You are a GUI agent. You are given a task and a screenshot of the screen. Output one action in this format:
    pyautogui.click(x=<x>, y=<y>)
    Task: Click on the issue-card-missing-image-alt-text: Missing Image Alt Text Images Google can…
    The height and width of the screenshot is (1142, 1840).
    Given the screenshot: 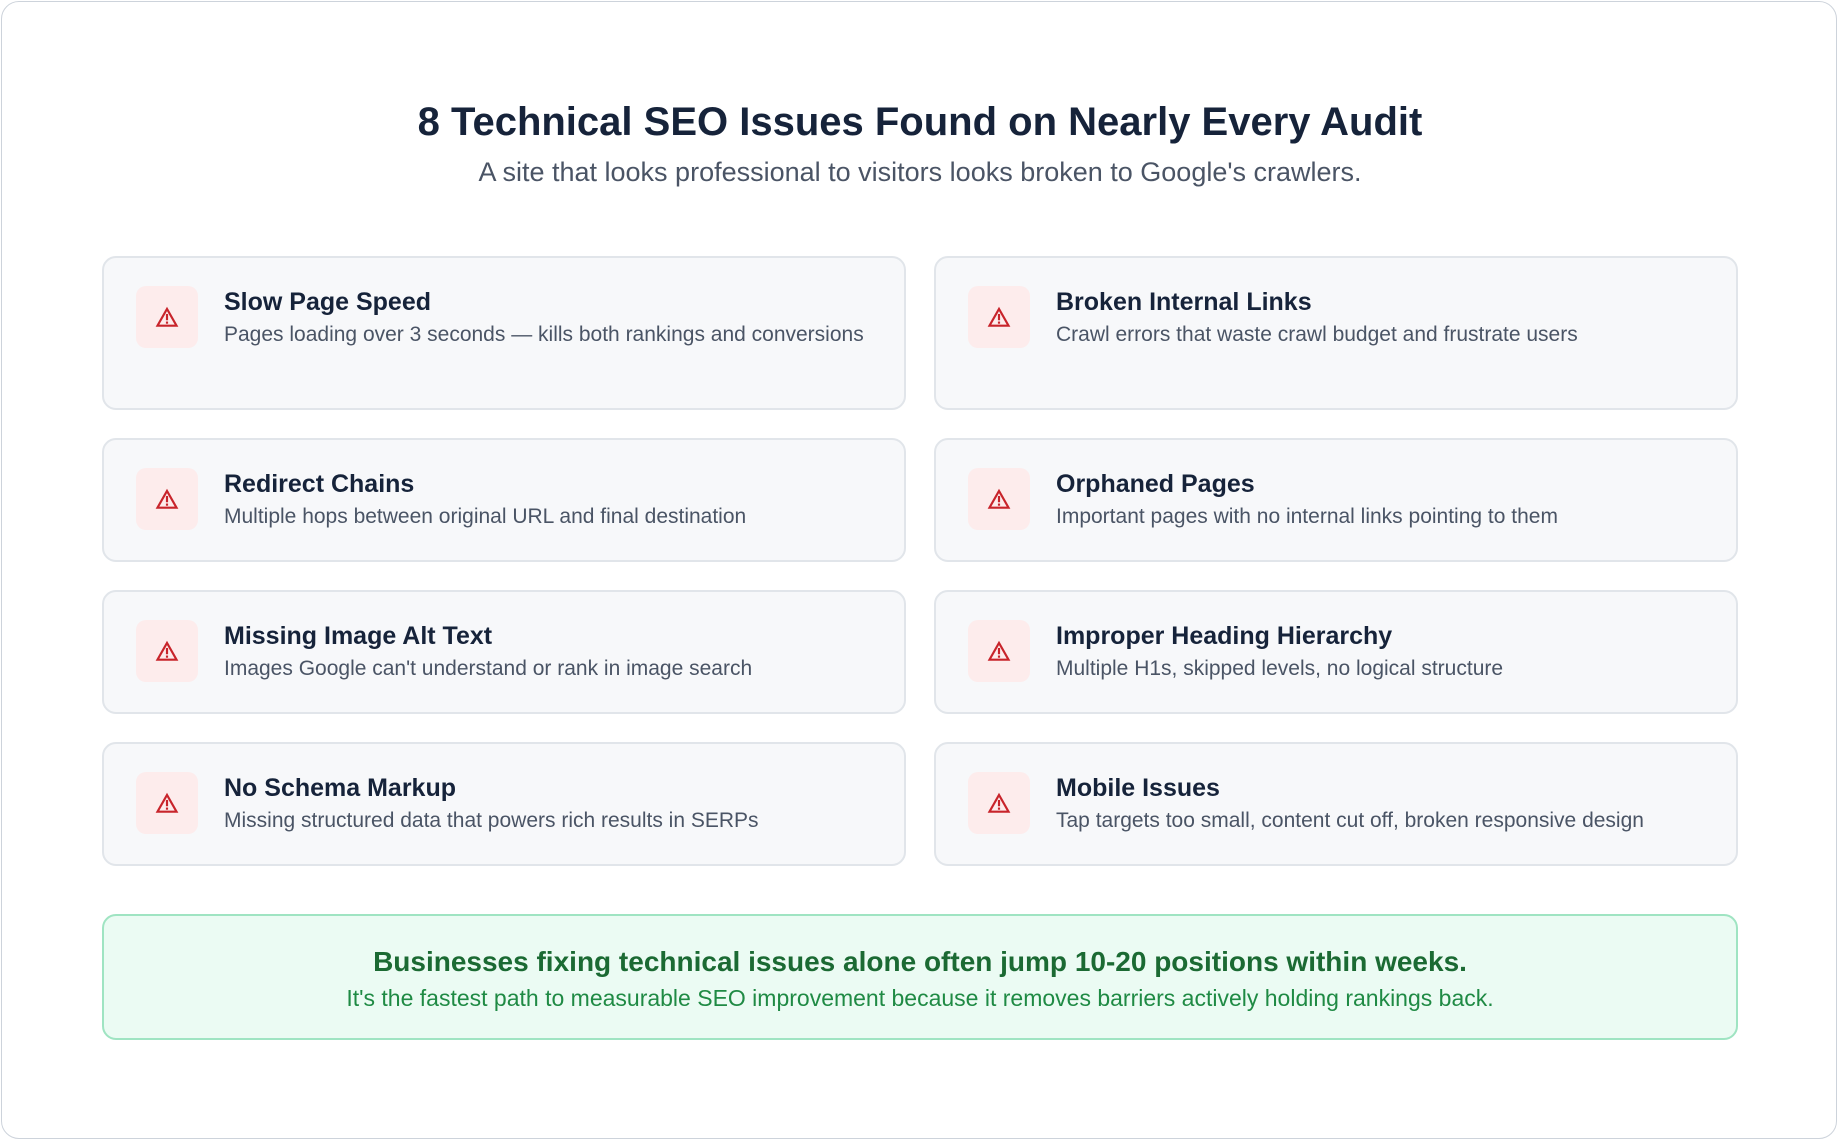 What is the action you would take?
    pyautogui.click(x=504, y=652)
    